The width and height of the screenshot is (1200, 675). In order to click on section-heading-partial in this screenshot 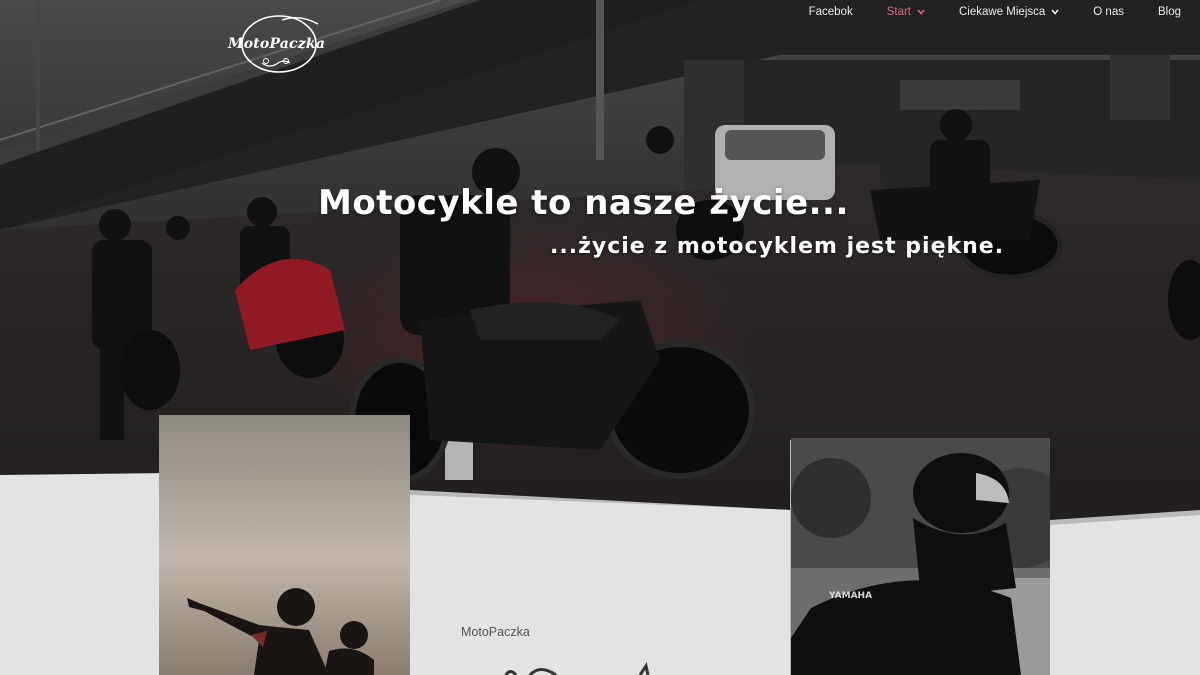, I will do `click(580, 667)`.